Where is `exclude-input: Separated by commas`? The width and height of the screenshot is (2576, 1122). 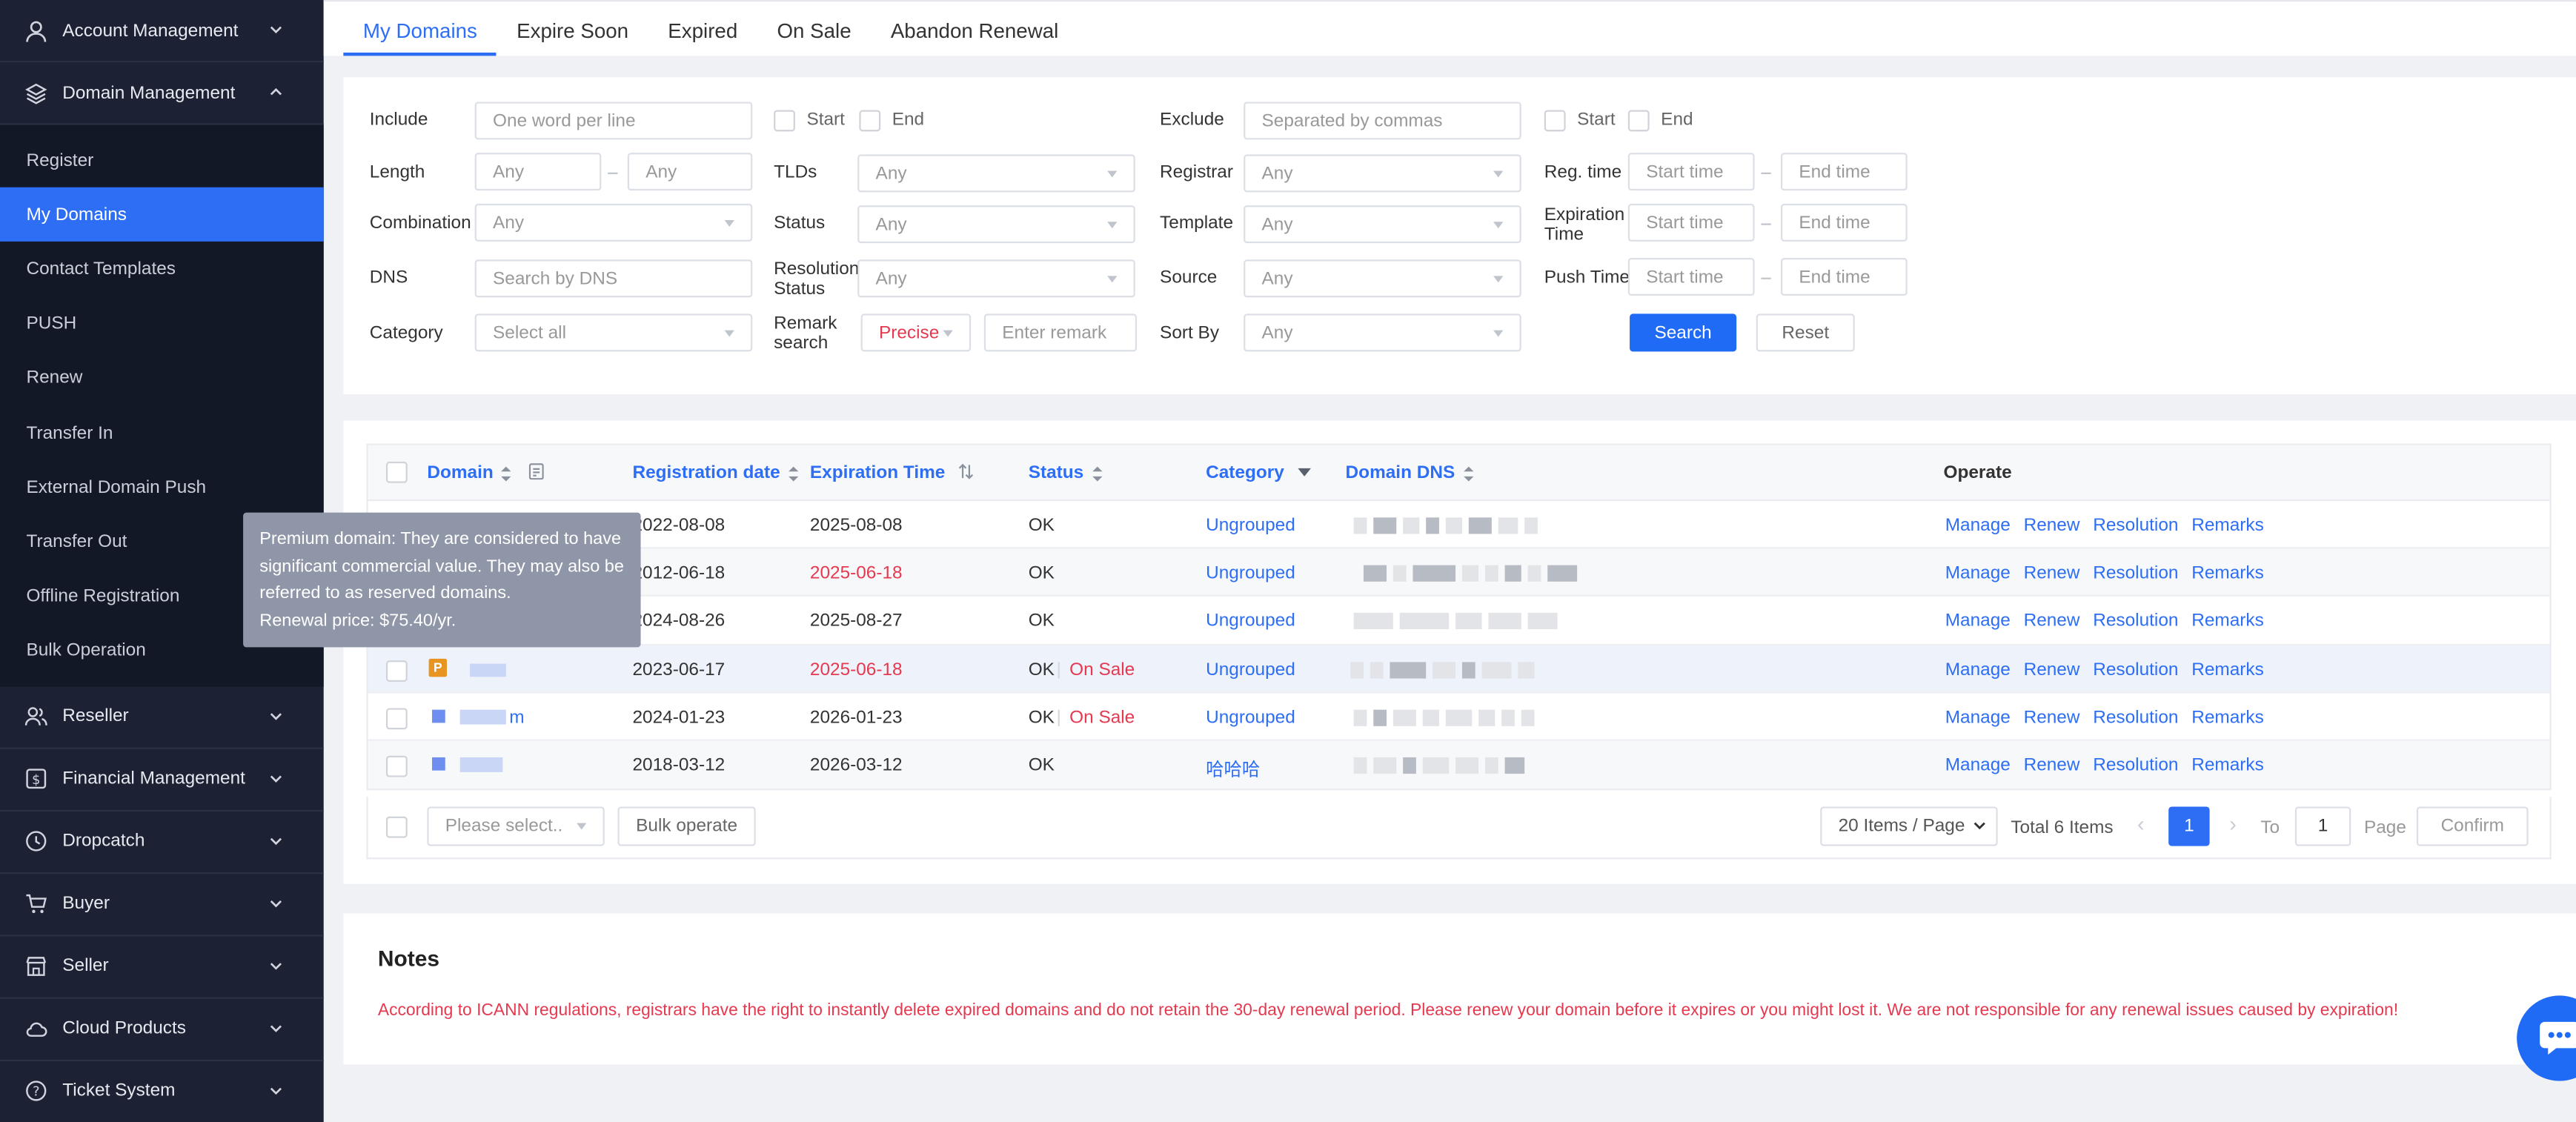 exclude-input: Separated by commas is located at coordinates (1382, 121).